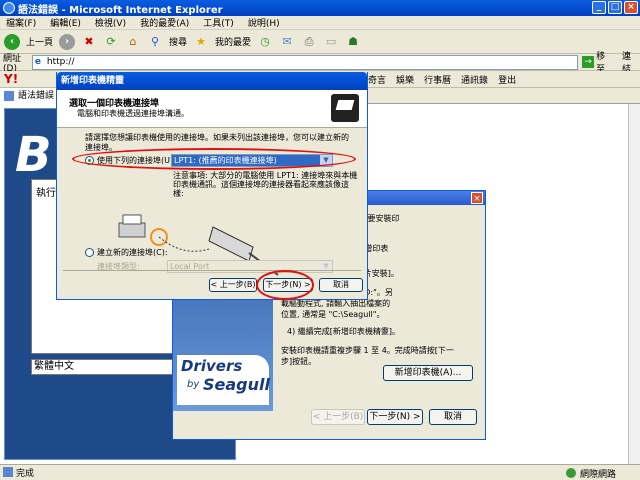 Image resolution: width=640 pixels, height=480 pixels. What do you see at coordinates (39, 41) in the screenshot?
I see `back-button: 上一頁` at bounding box center [39, 41].